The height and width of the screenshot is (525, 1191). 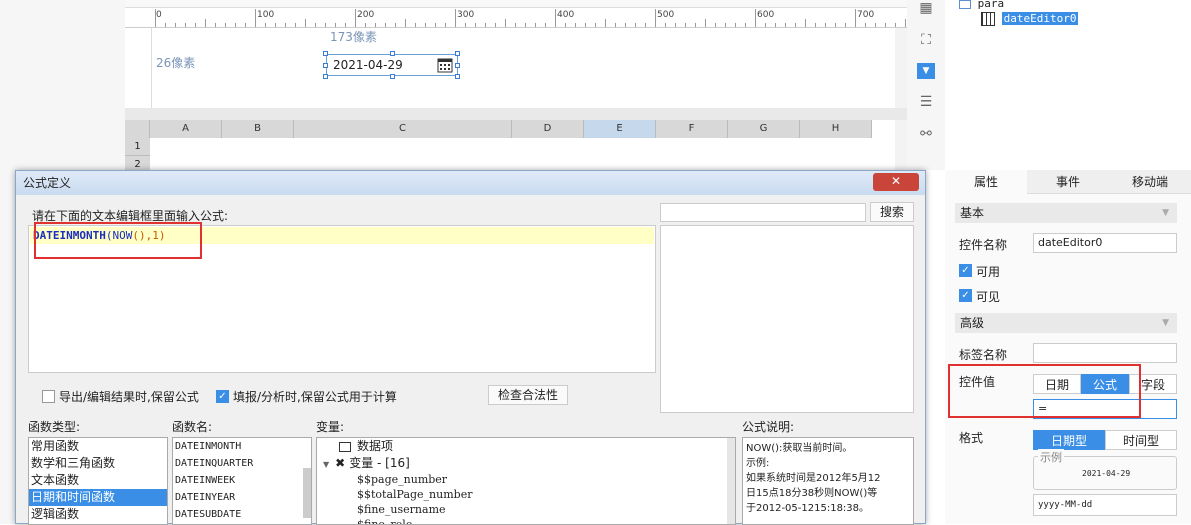 I want to click on variable-item: $$page_number, so click(x=526, y=479).